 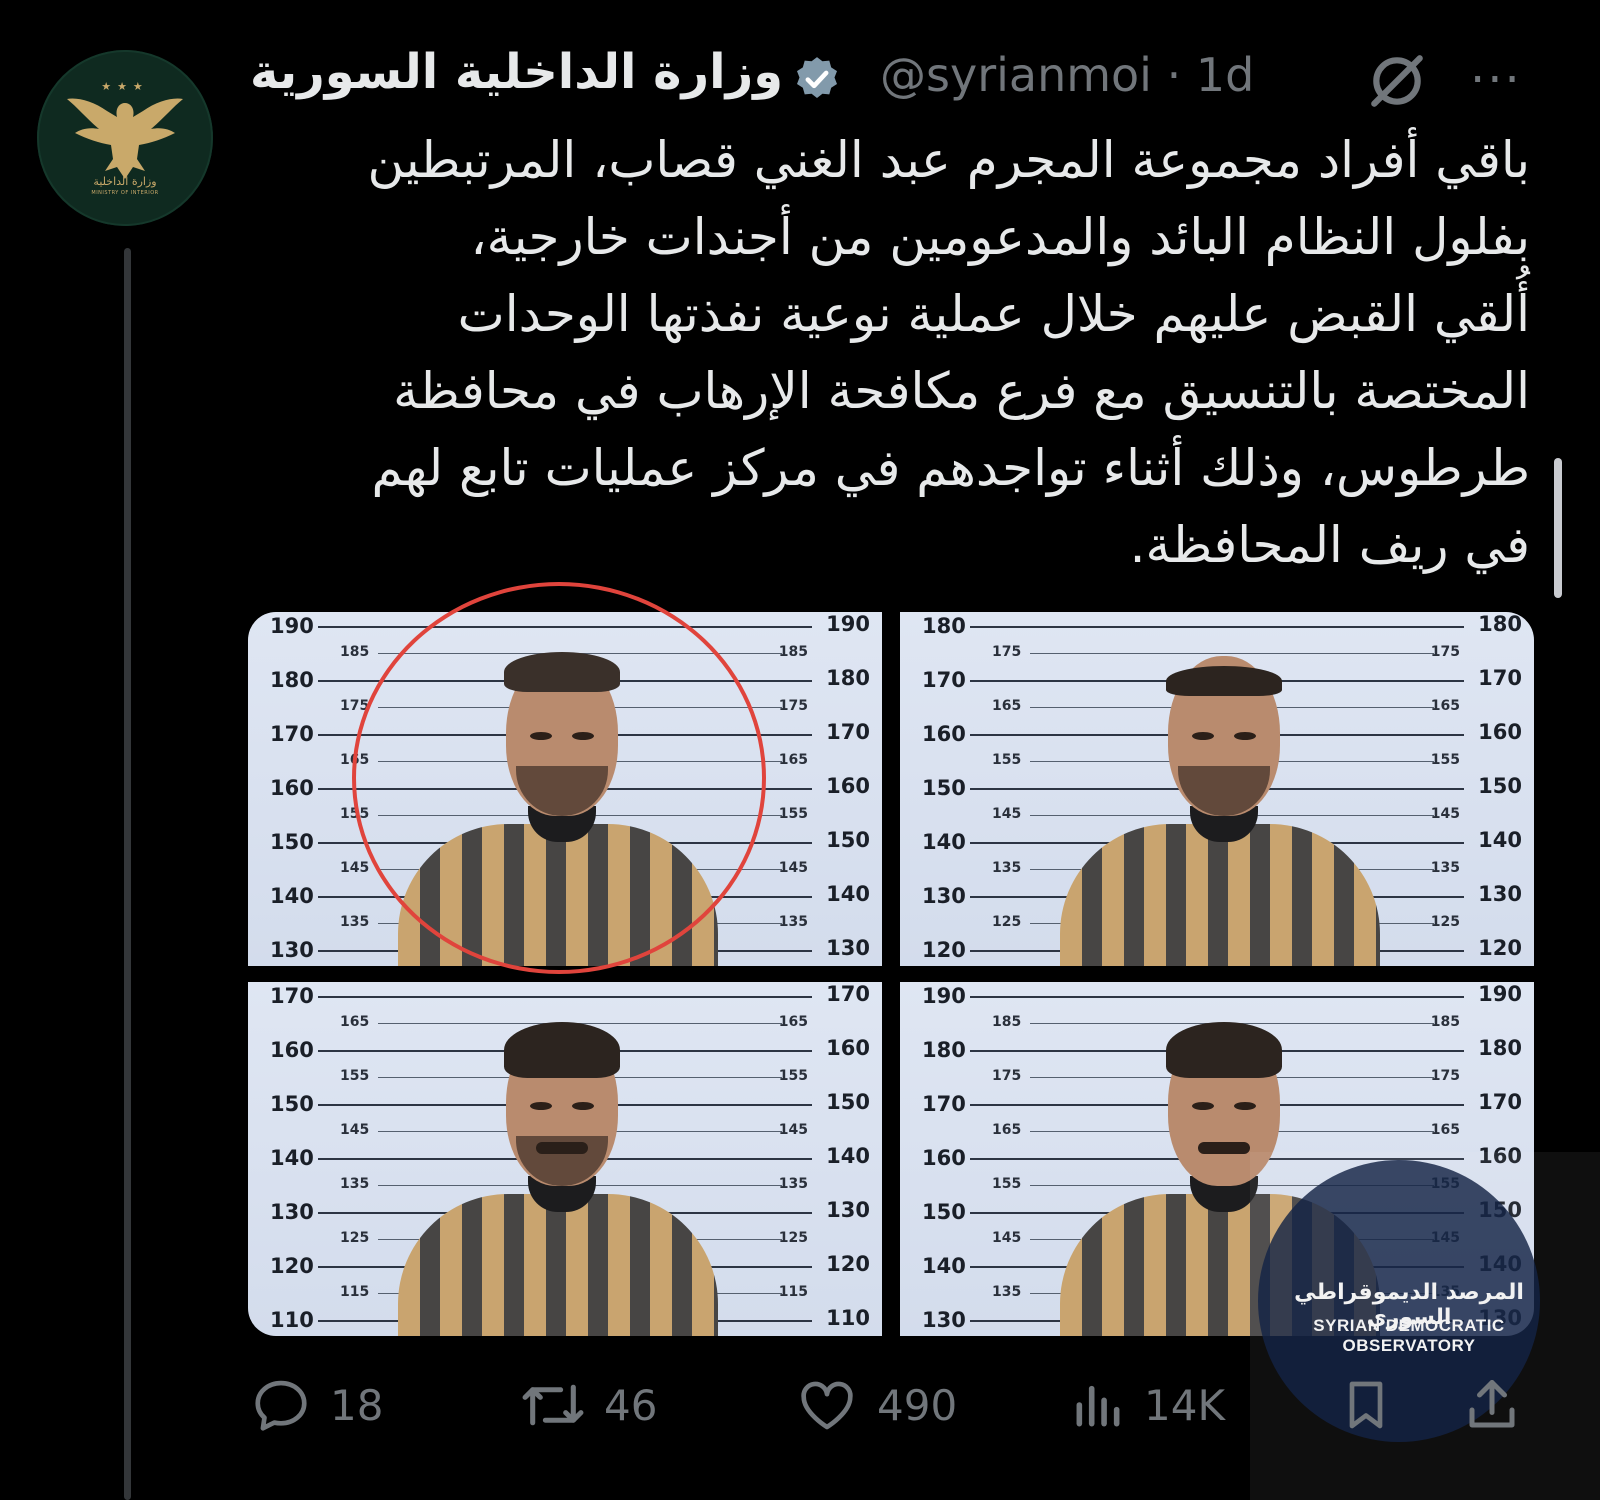 What do you see at coordinates (1329, 545) in the screenshot?
I see `tweet-text-line: في ريف المحافظة.` at bounding box center [1329, 545].